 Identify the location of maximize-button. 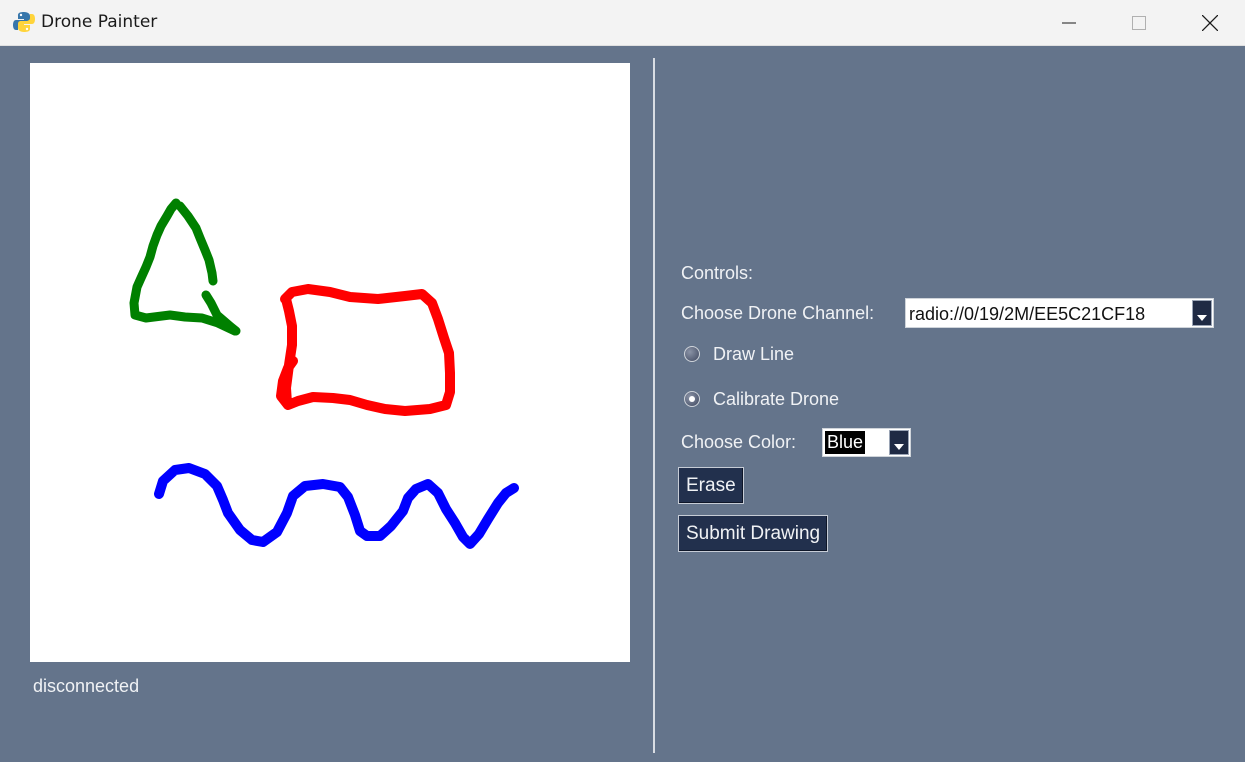
(1139, 23).